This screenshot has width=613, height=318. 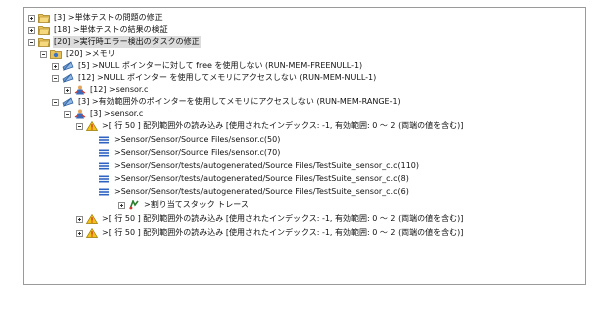 I want to click on tree-row-label: [3] >単体テストの問題の修正, so click(x=108, y=17).